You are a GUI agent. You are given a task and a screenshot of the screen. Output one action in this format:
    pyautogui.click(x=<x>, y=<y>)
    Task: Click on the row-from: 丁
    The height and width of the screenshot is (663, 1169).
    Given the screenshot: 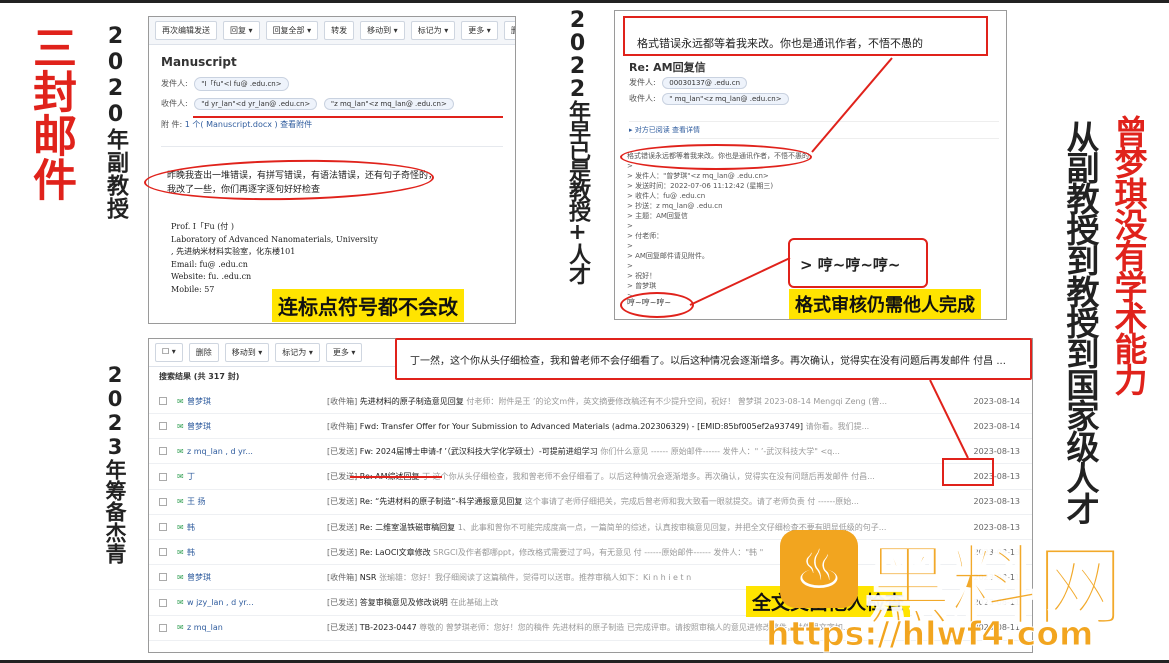 What is the action you would take?
    pyautogui.click(x=191, y=477)
    